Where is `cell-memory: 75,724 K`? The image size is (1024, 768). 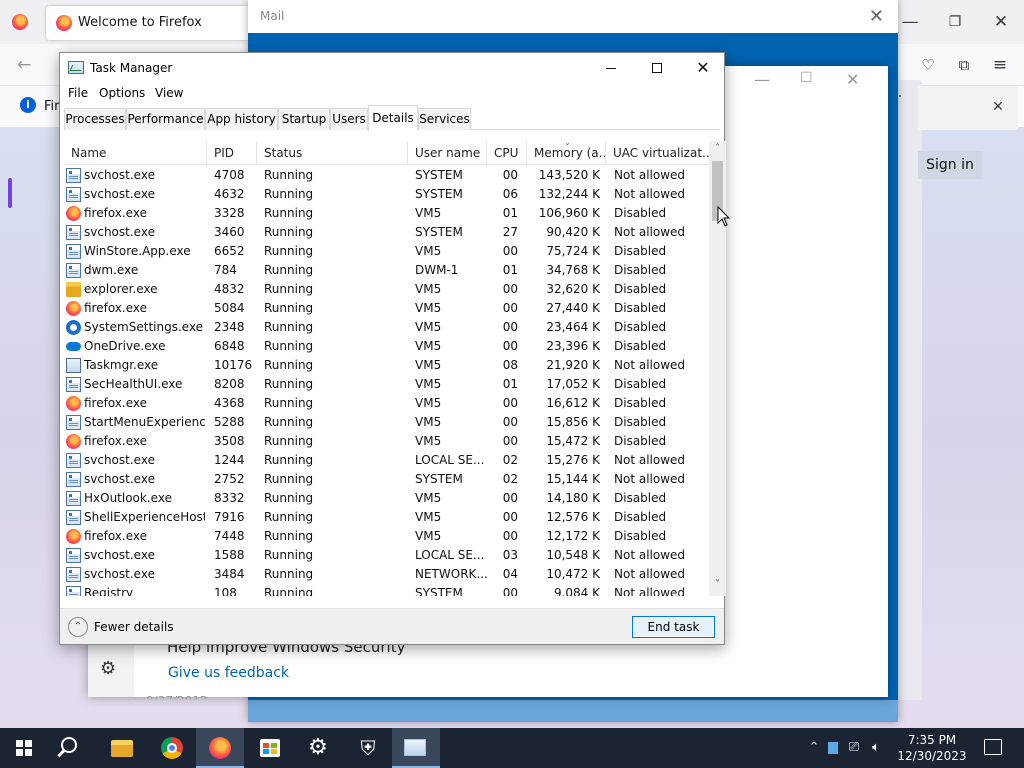
cell-memory: 75,724 K is located at coordinates (573, 251).